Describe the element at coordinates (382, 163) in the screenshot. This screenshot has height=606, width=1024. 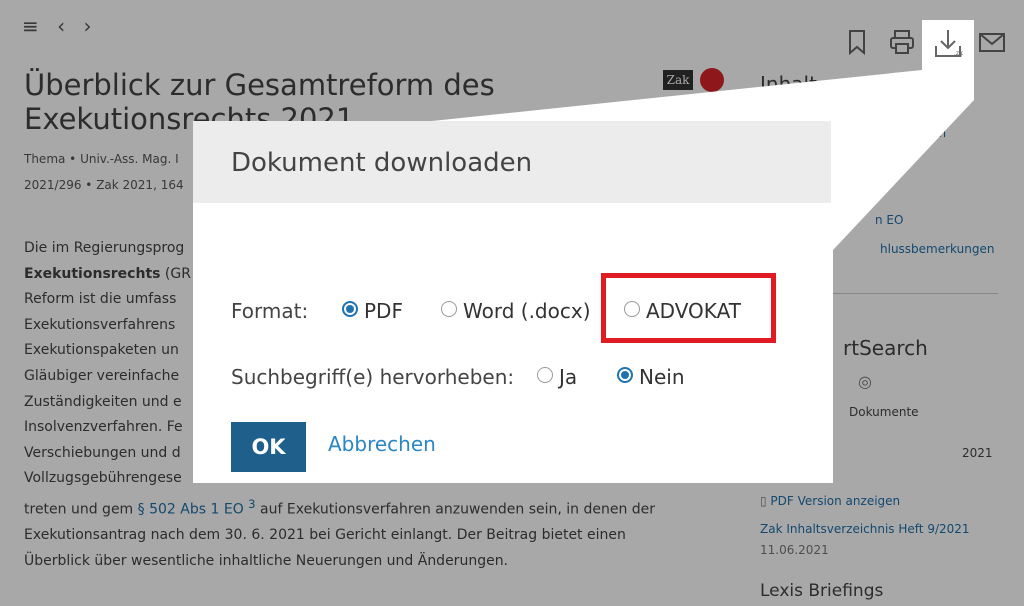
I see `dialog-title: Dokument downloaden` at that location.